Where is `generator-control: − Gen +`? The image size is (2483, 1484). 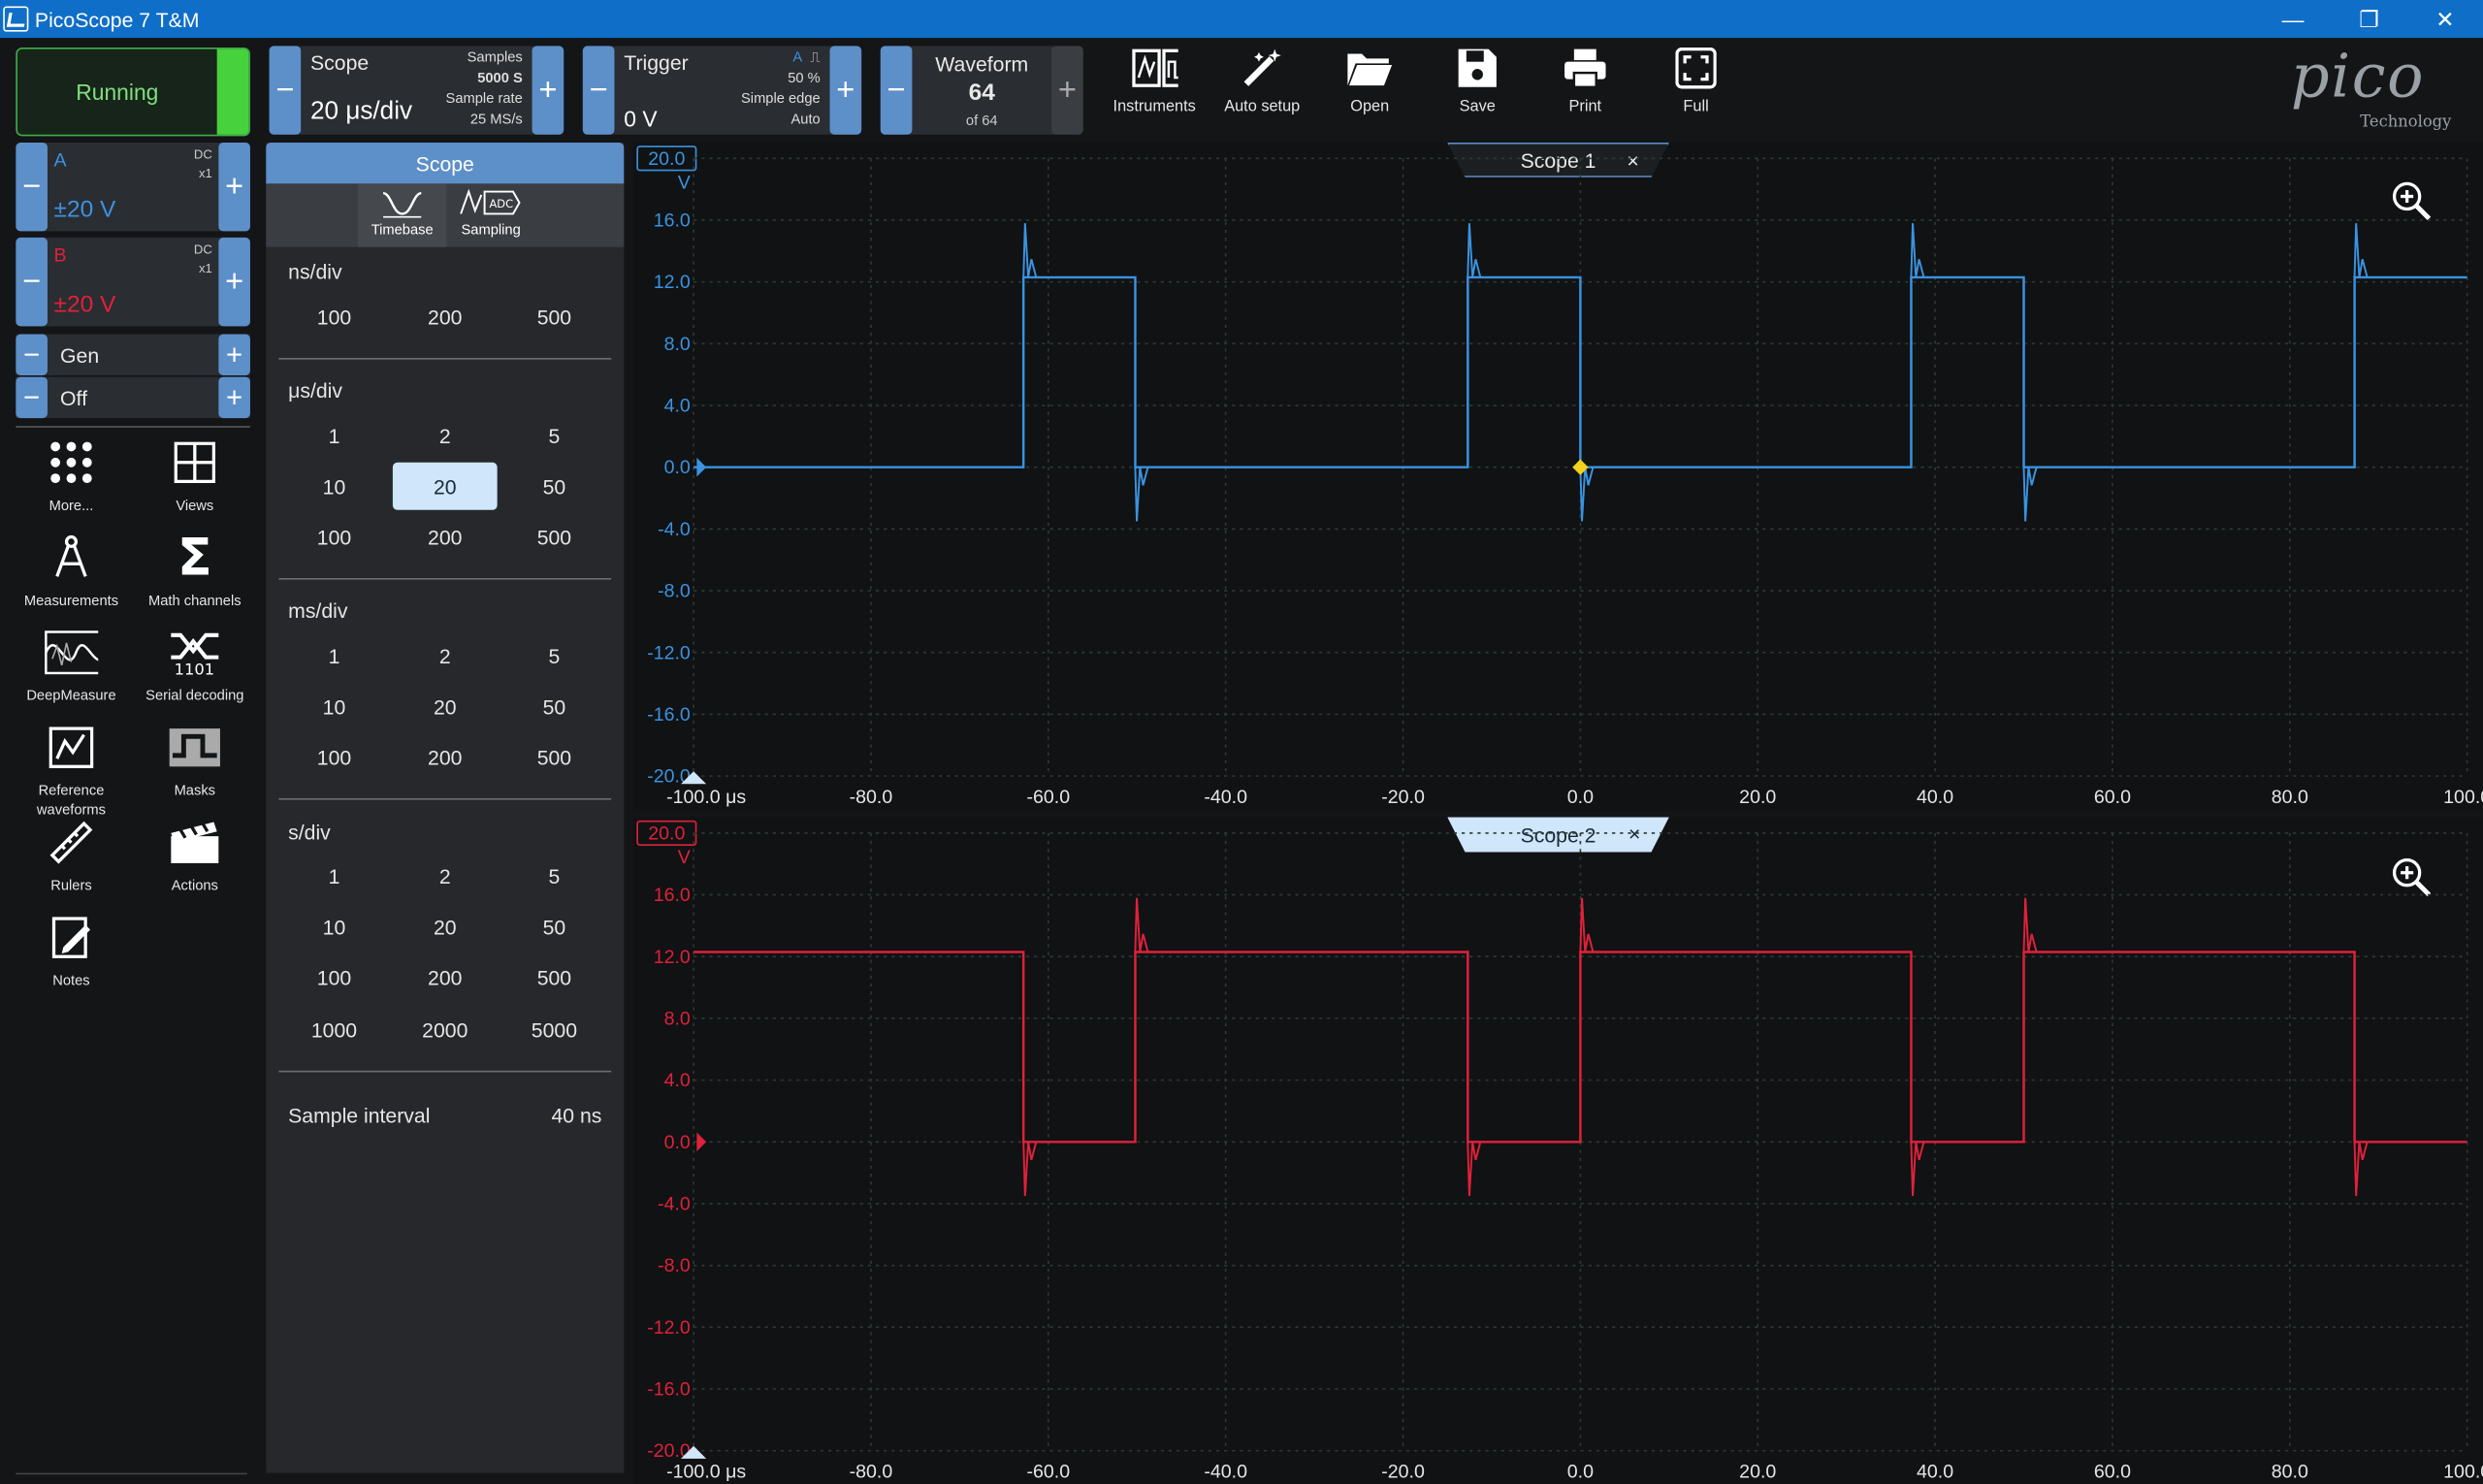 generator-control: − Gen + is located at coordinates (133, 355).